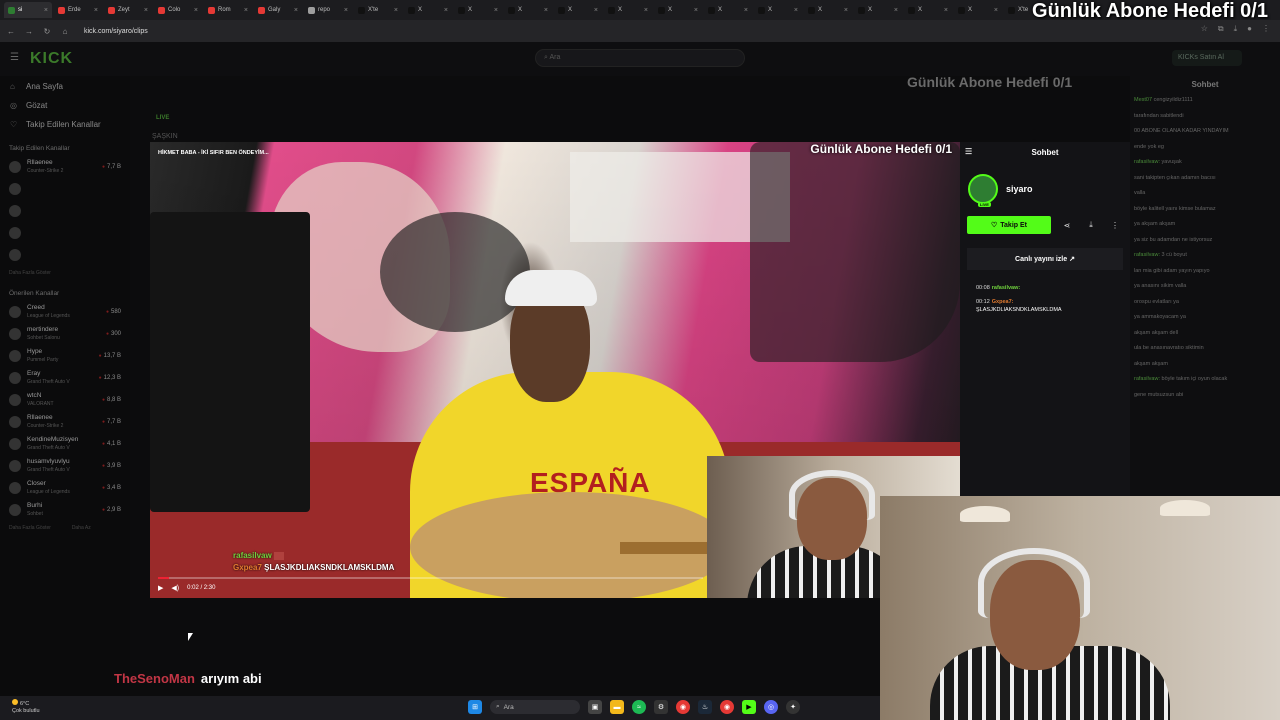 Image resolution: width=1280 pixels, height=720 pixels. I want to click on tab-label: X, so click(720, 10).